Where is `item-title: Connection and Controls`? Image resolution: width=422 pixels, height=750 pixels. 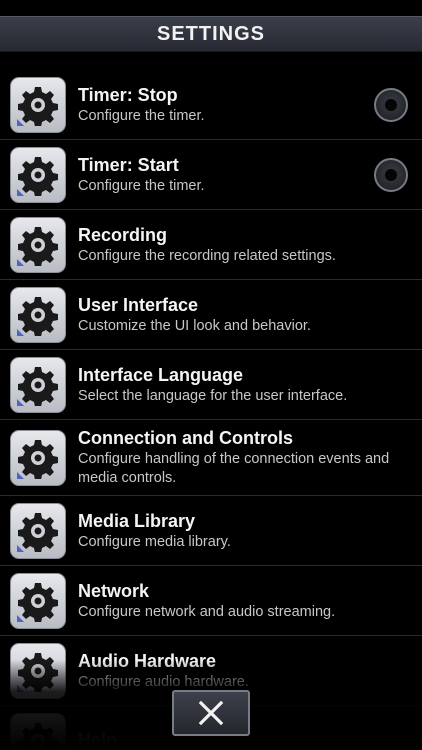 item-title: Connection and Controls is located at coordinates (185, 438).